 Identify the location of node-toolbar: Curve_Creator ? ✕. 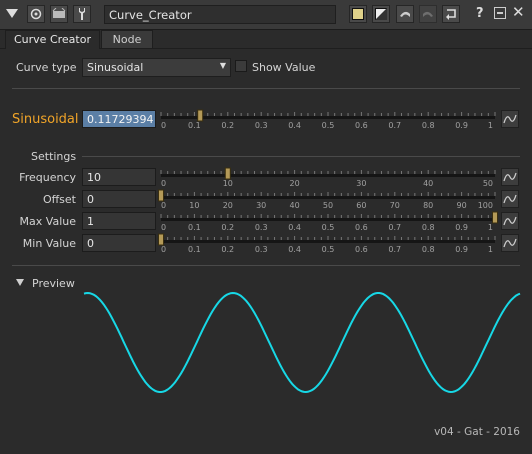
(266, 15).